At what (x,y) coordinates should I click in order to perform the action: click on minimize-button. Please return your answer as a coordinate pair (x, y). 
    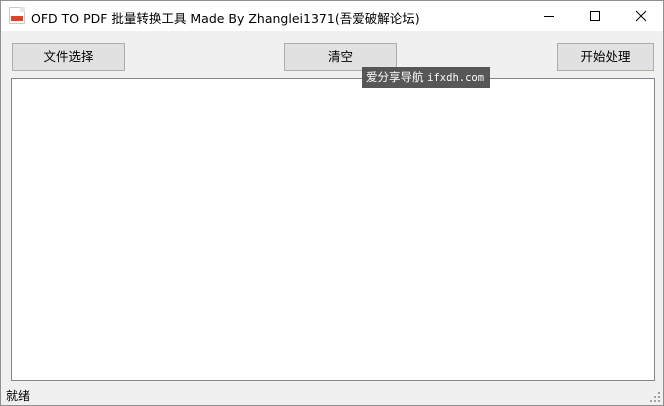
    Looking at the image, I should click on (549, 16).